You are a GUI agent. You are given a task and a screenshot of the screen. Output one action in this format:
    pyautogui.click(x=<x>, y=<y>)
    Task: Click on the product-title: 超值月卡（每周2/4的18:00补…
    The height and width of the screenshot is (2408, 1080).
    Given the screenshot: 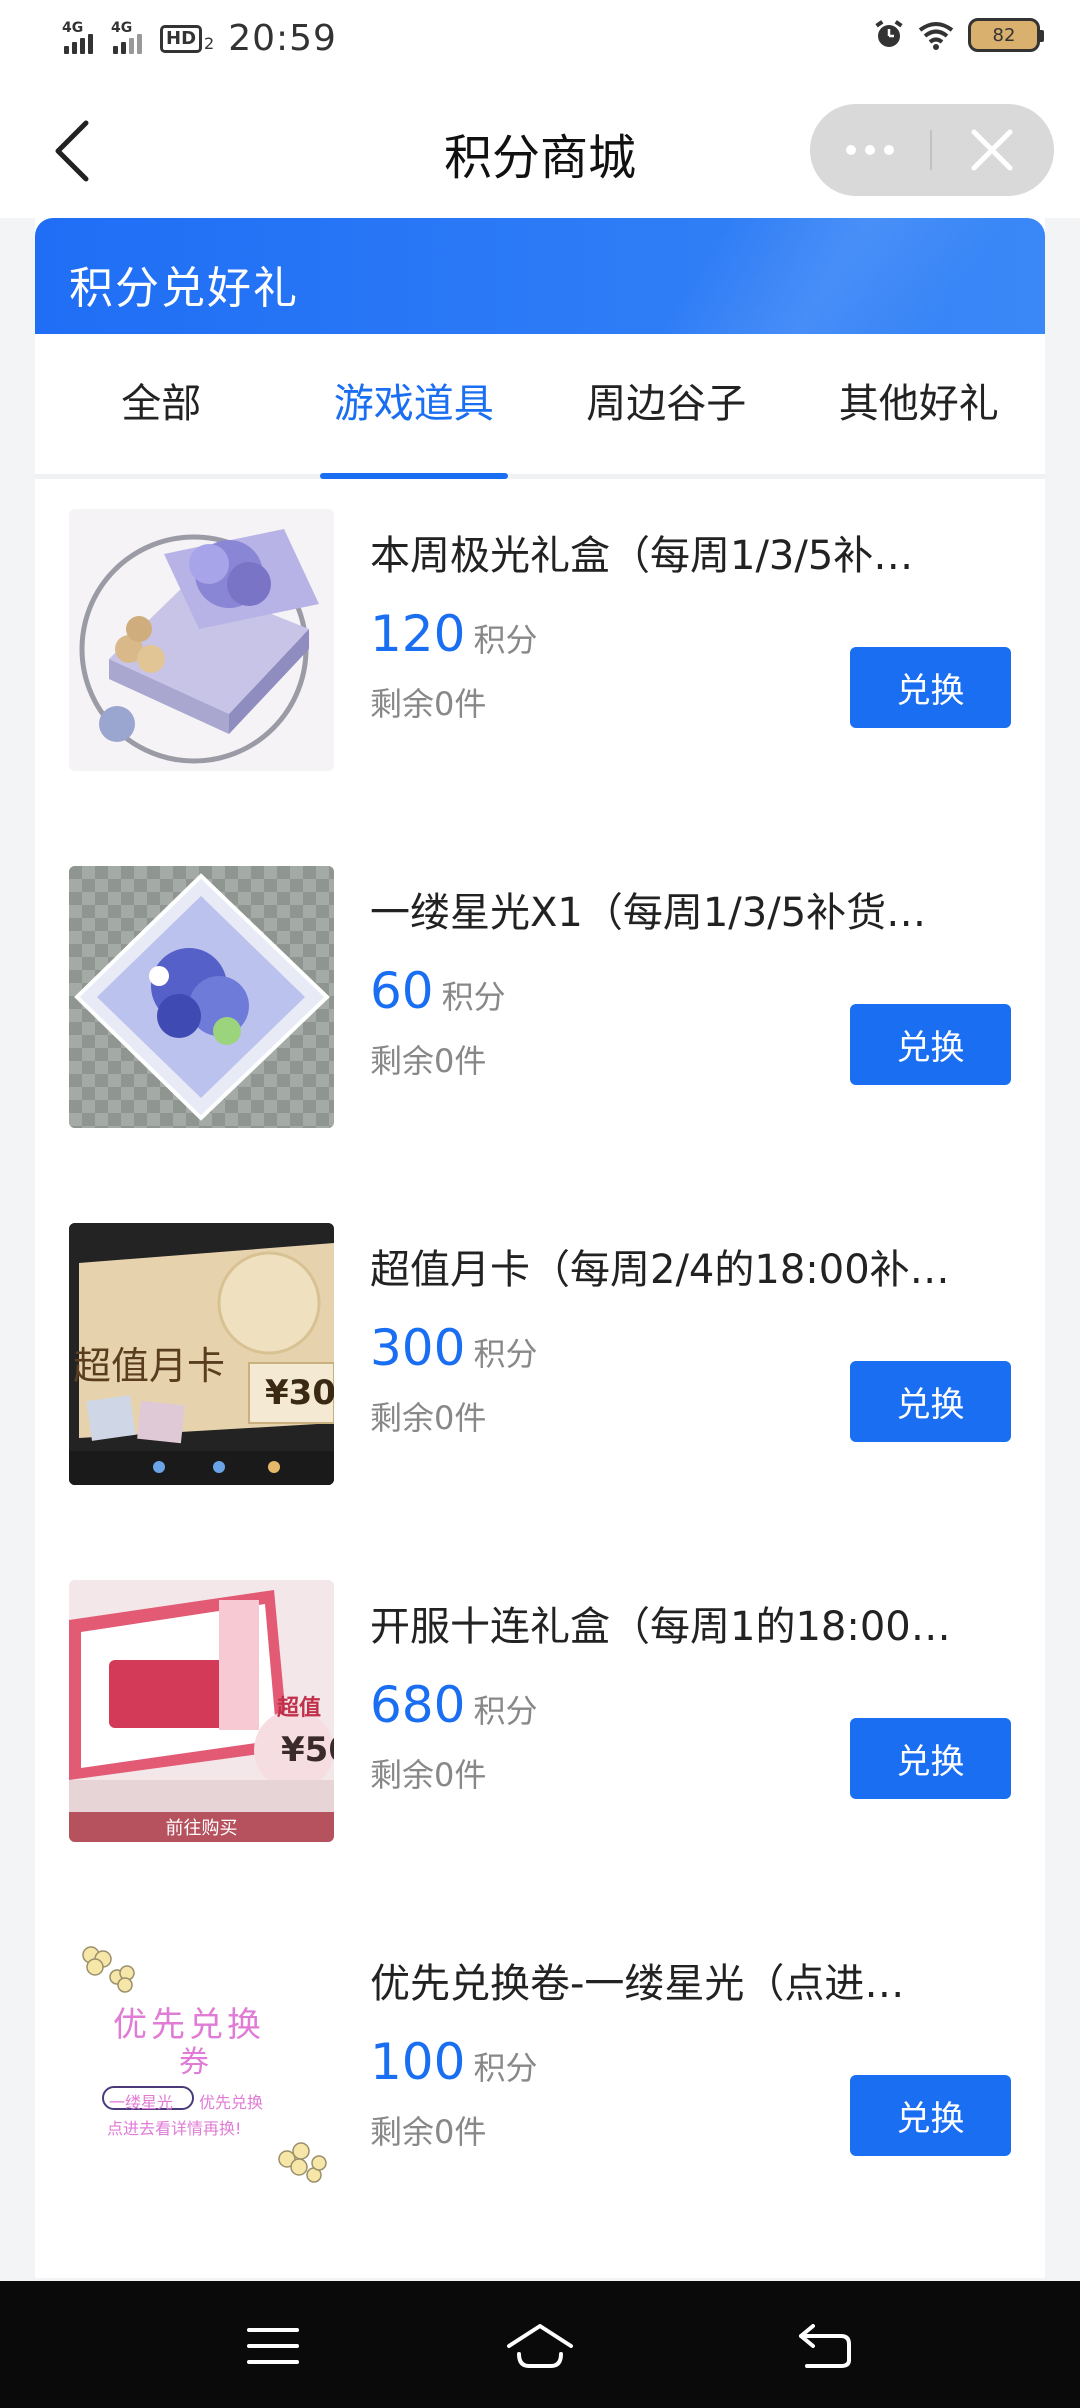 What is the action you would take?
    pyautogui.click(x=660, y=1270)
    